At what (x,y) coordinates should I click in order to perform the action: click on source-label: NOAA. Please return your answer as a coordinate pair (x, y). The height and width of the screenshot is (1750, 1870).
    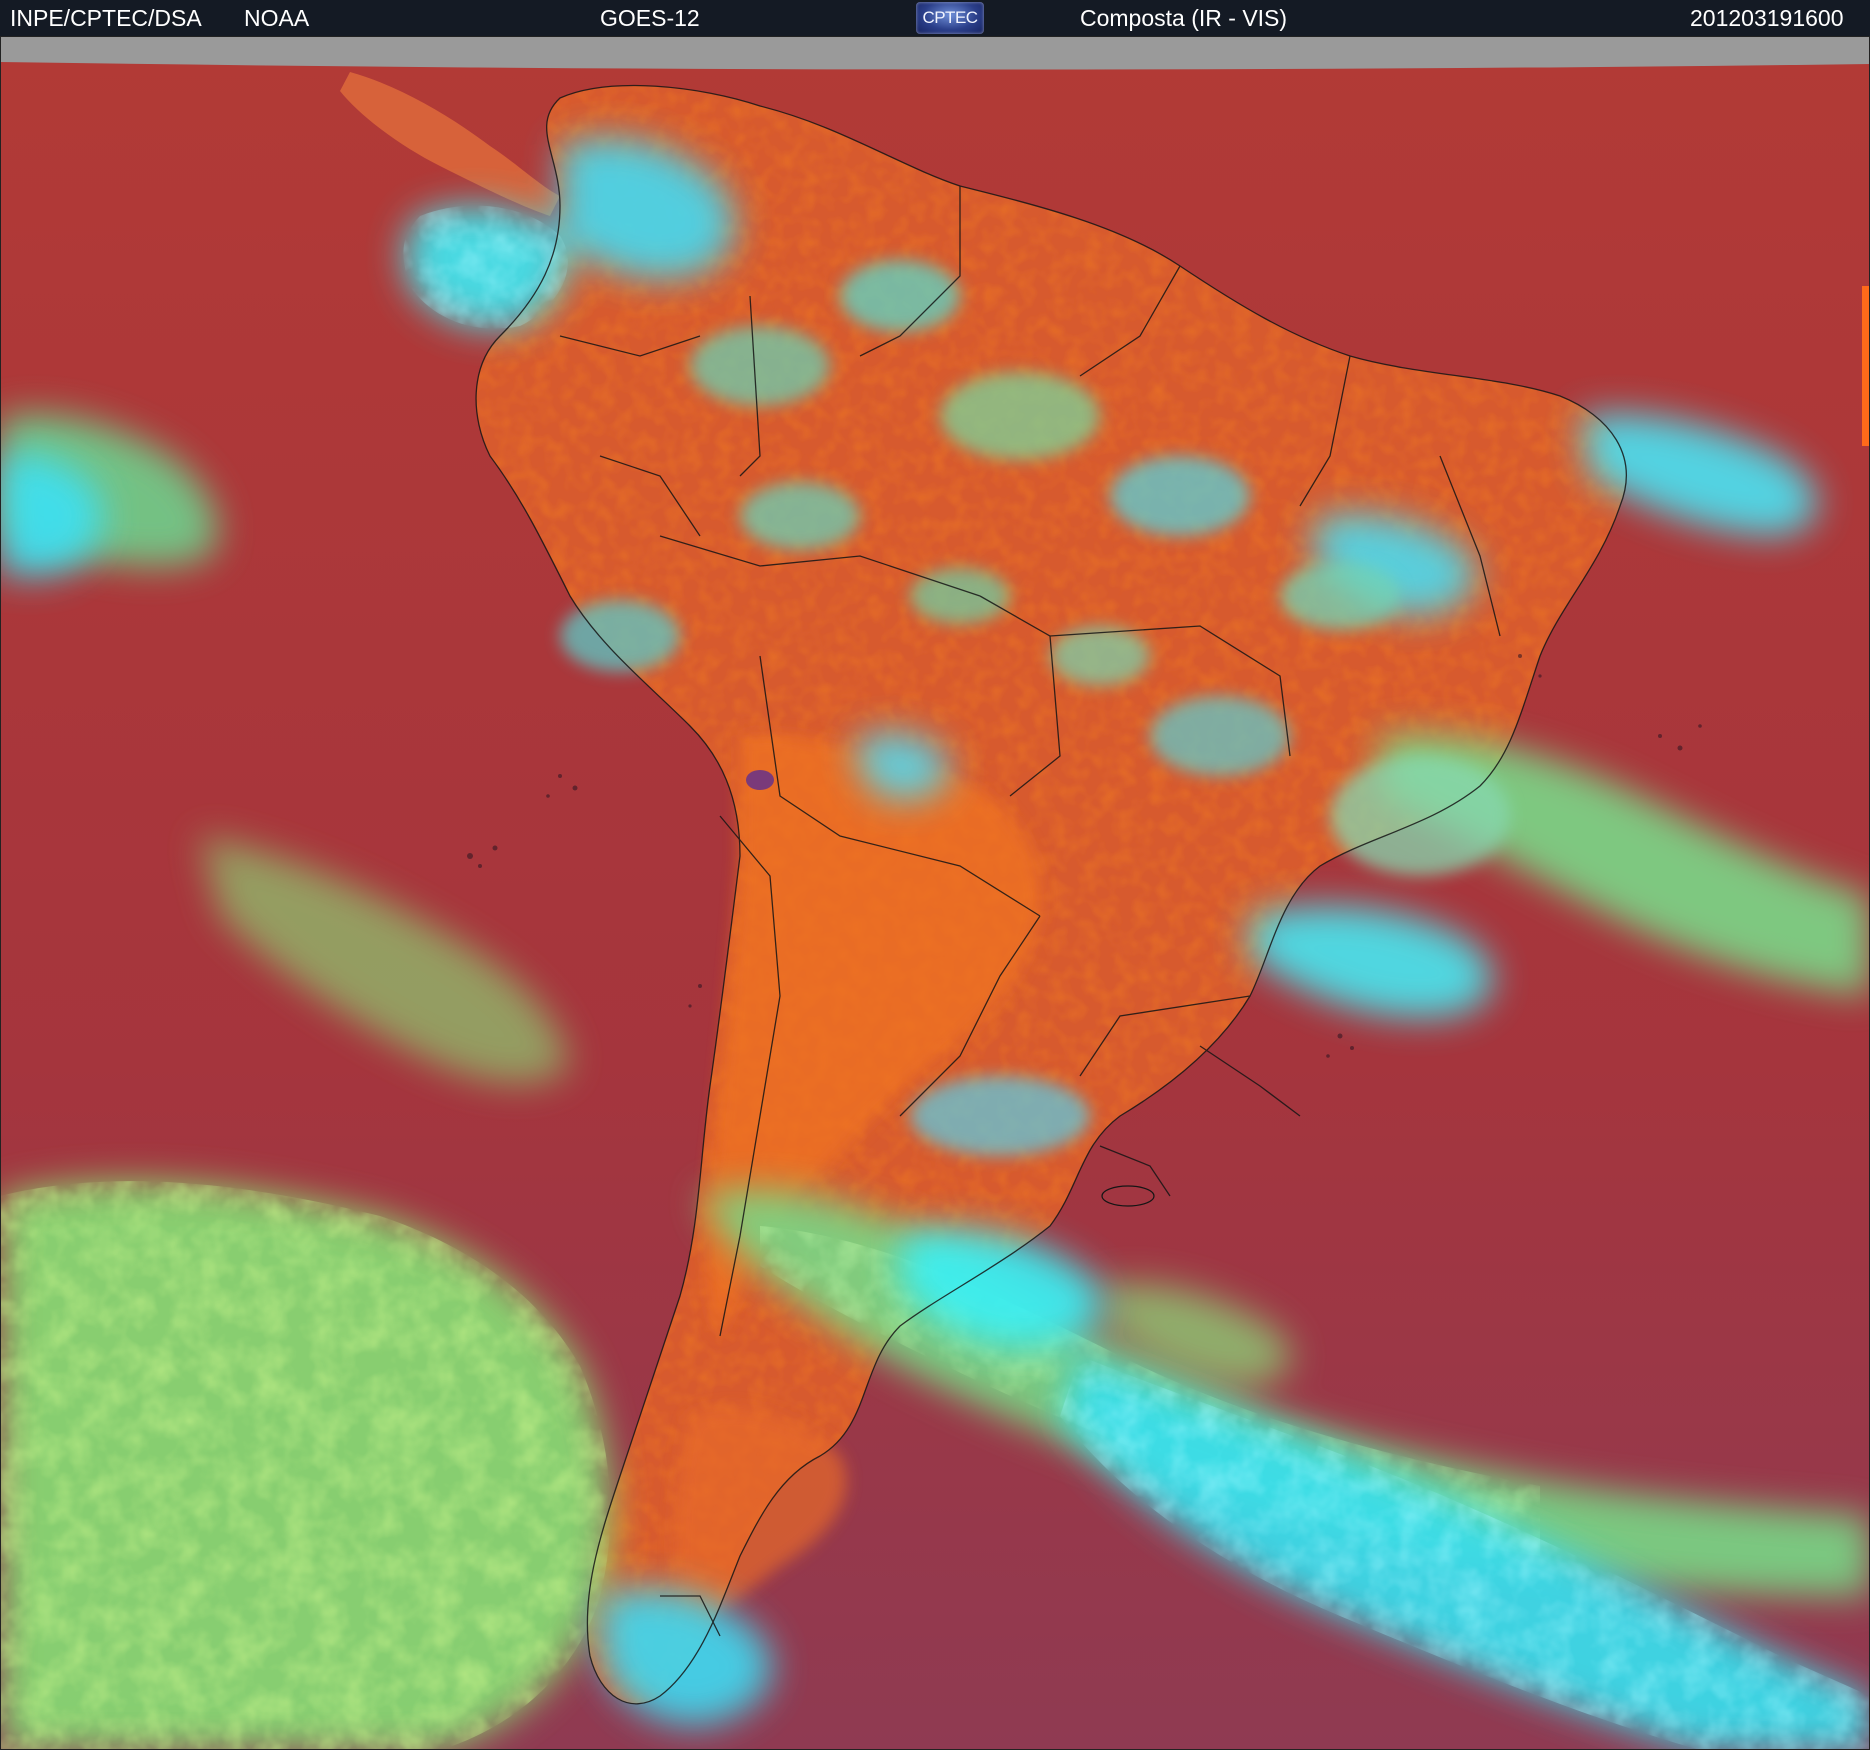
    Looking at the image, I should click on (277, 18).